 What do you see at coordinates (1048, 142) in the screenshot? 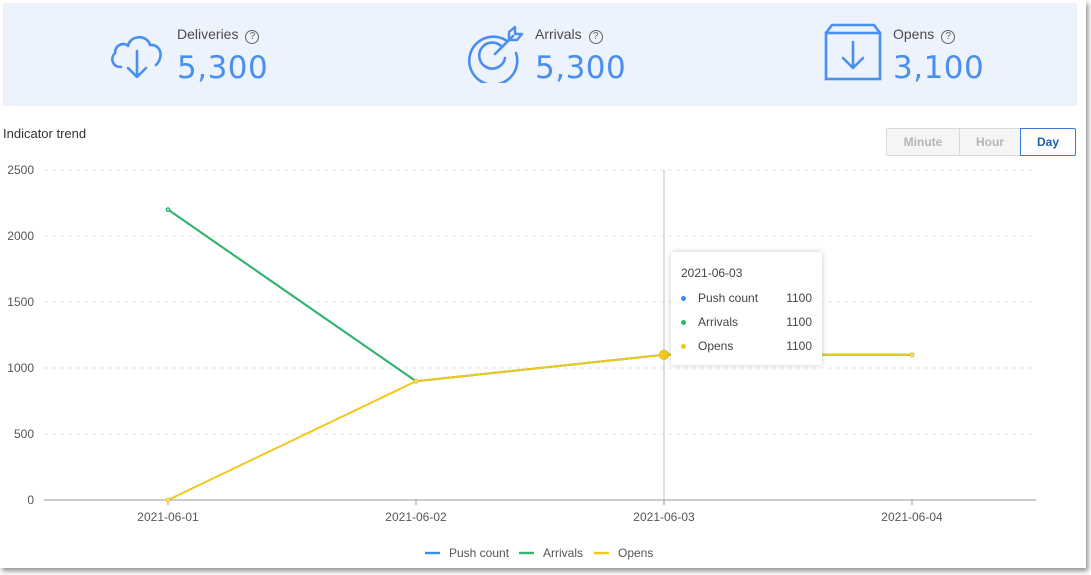
I see `granularity-day-button: Day` at bounding box center [1048, 142].